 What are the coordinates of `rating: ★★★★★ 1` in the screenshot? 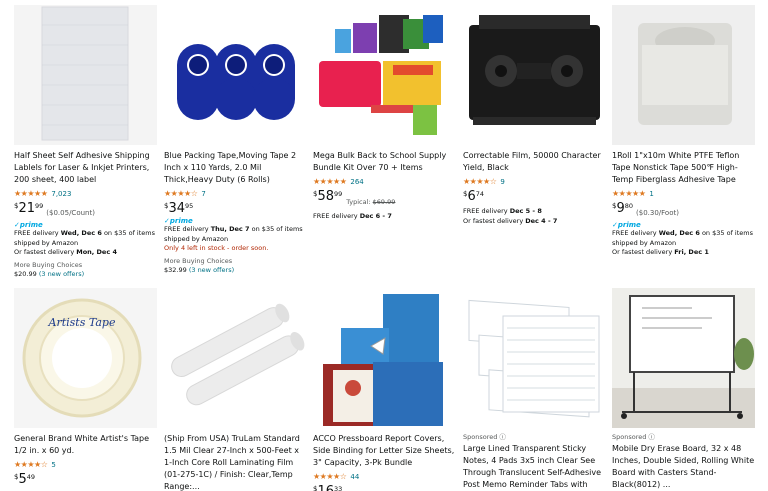 It's located at (683, 194).